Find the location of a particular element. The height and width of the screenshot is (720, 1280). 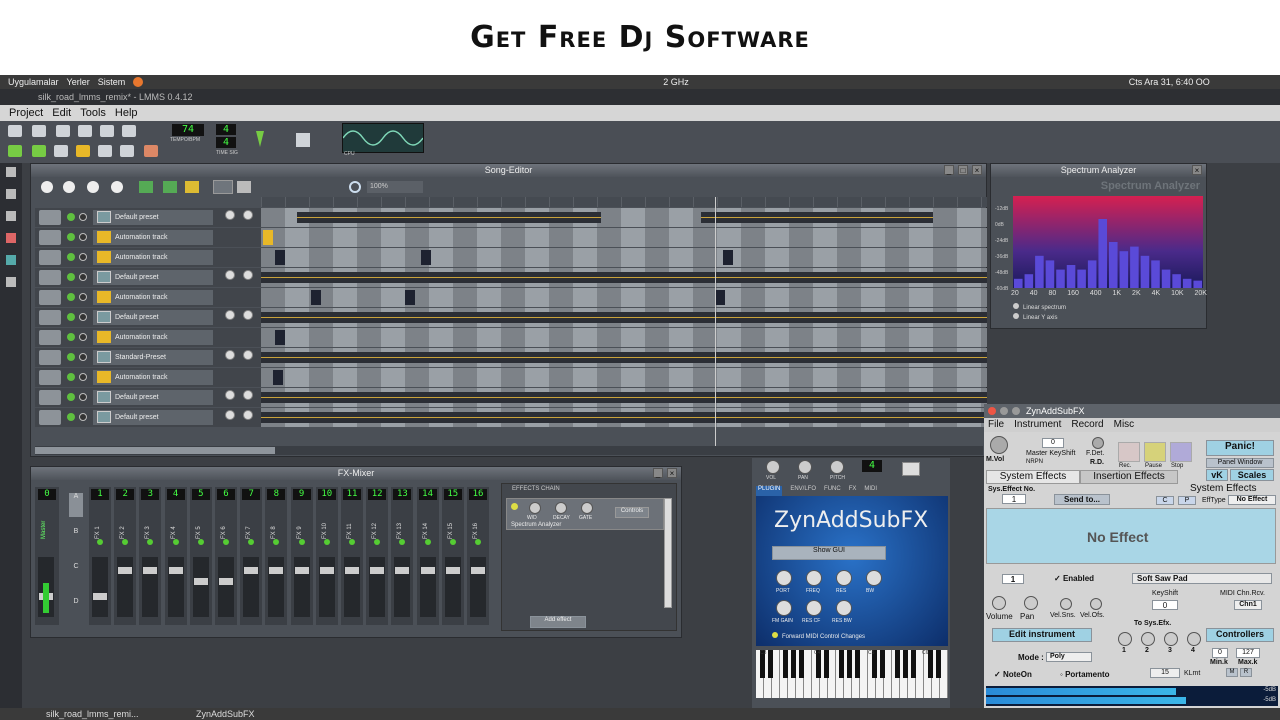

firefox-icon is located at coordinates (138, 82).